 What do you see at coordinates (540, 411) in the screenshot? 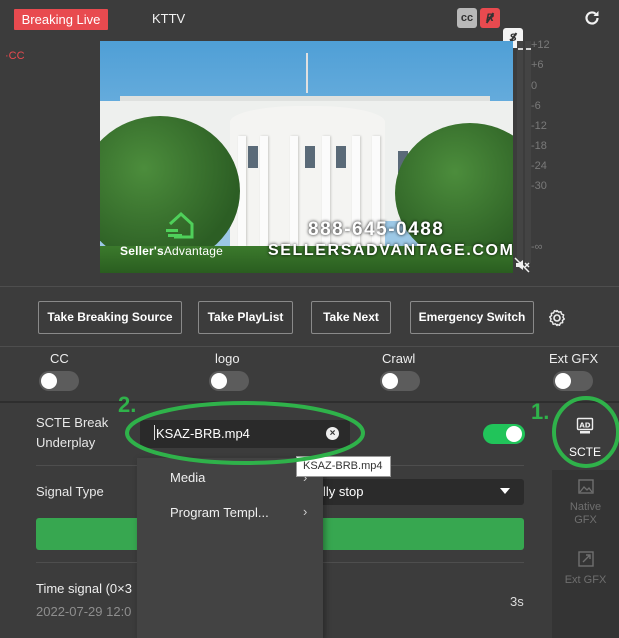
I see `annotation-step-1: 1.` at bounding box center [540, 411].